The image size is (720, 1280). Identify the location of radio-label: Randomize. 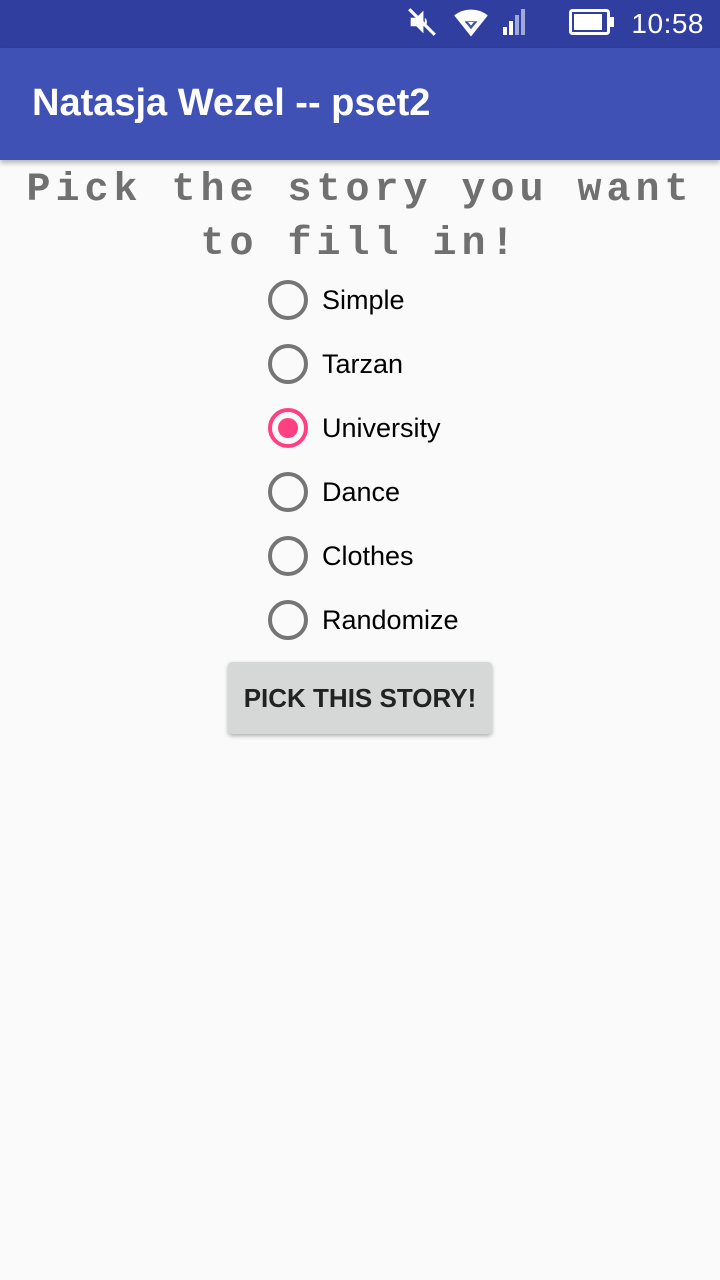
(390, 619).